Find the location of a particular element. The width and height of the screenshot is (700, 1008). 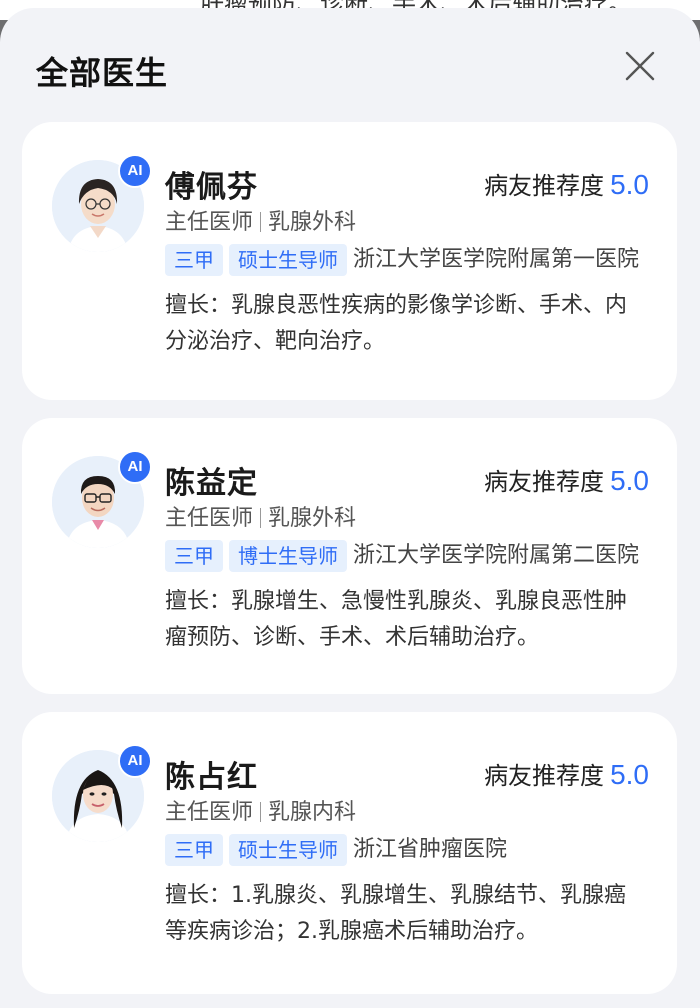

tags-row: 三甲 博士生导师 浙江大学医学院附属第二医院 is located at coordinates (405, 556).